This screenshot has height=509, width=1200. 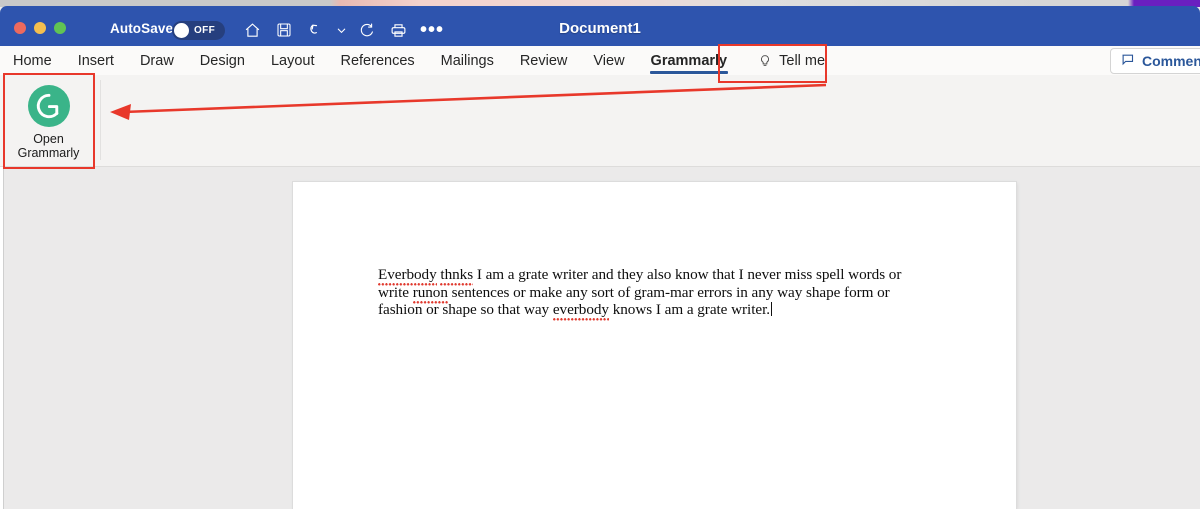 What do you see at coordinates (48, 106) in the screenshot?
I see `grammarly-logo-icon` at bounding box center [48, 106].